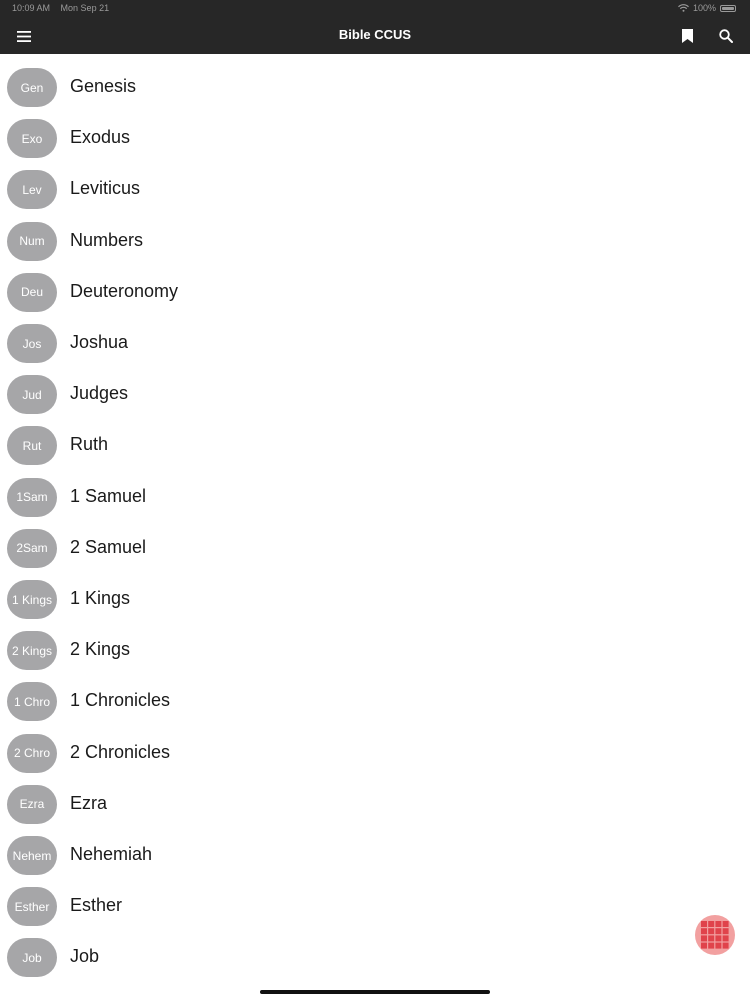  I want to click on book-abbreviation-badge: 1Sam, so click(32, 497).